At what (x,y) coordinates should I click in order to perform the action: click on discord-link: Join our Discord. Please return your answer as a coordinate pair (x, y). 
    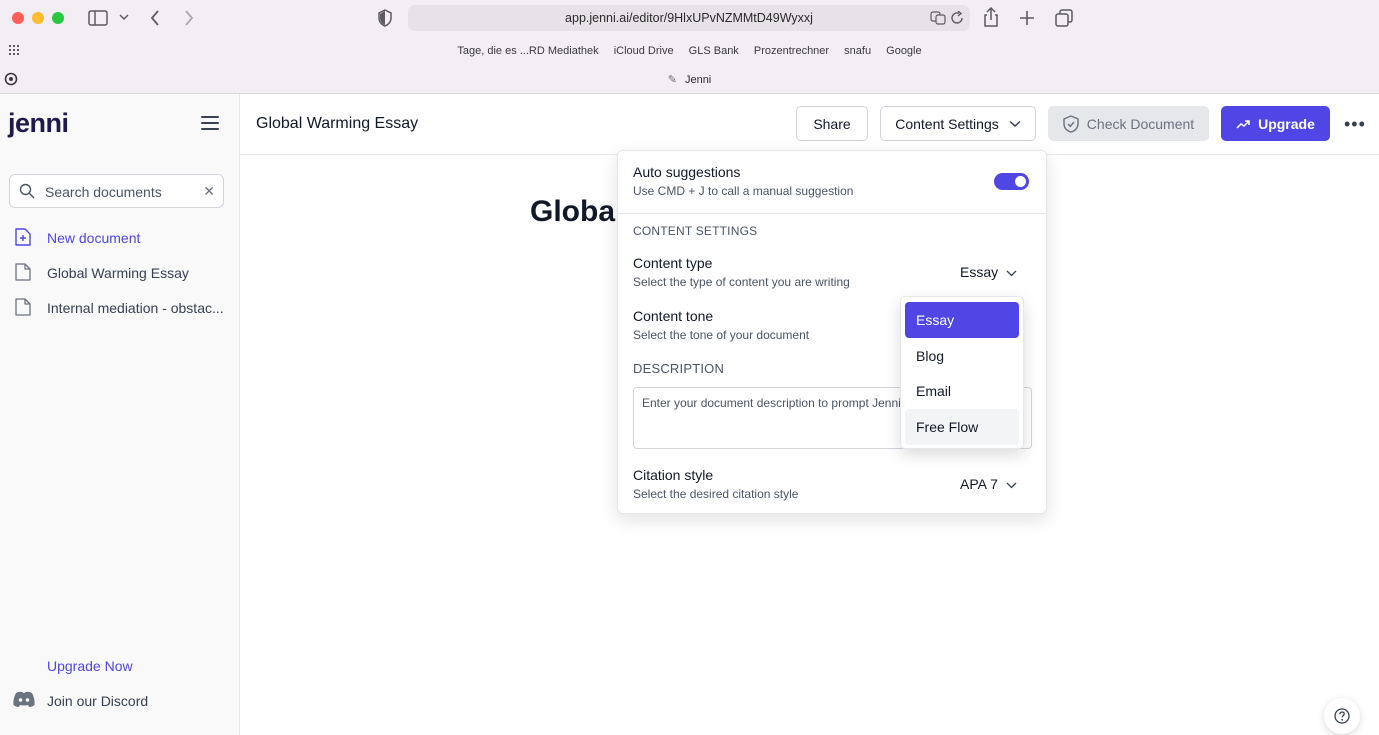
    Looking at the image, I should click on (80, 700).